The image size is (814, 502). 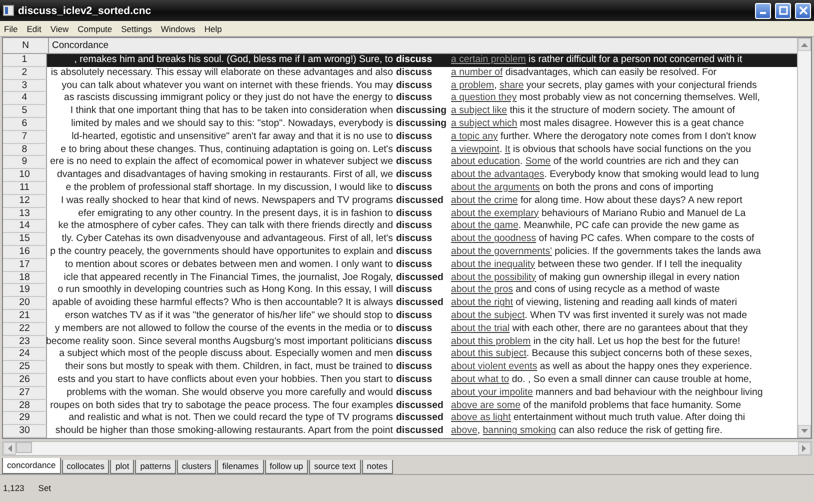 I want to click on column-header: N, so click(x=26, y=45).